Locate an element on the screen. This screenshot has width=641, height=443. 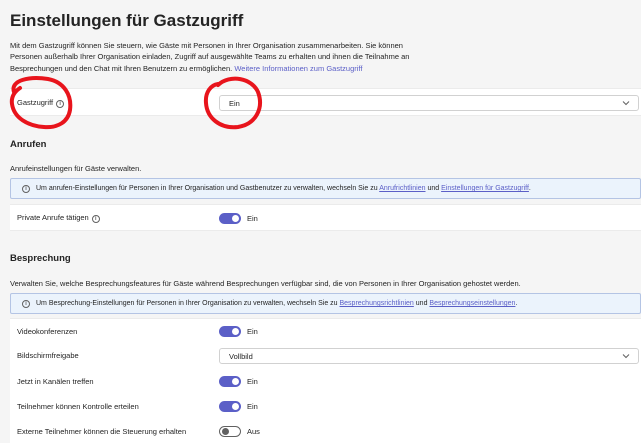
red-annotation-overlay is located at coordinates (135, 103).